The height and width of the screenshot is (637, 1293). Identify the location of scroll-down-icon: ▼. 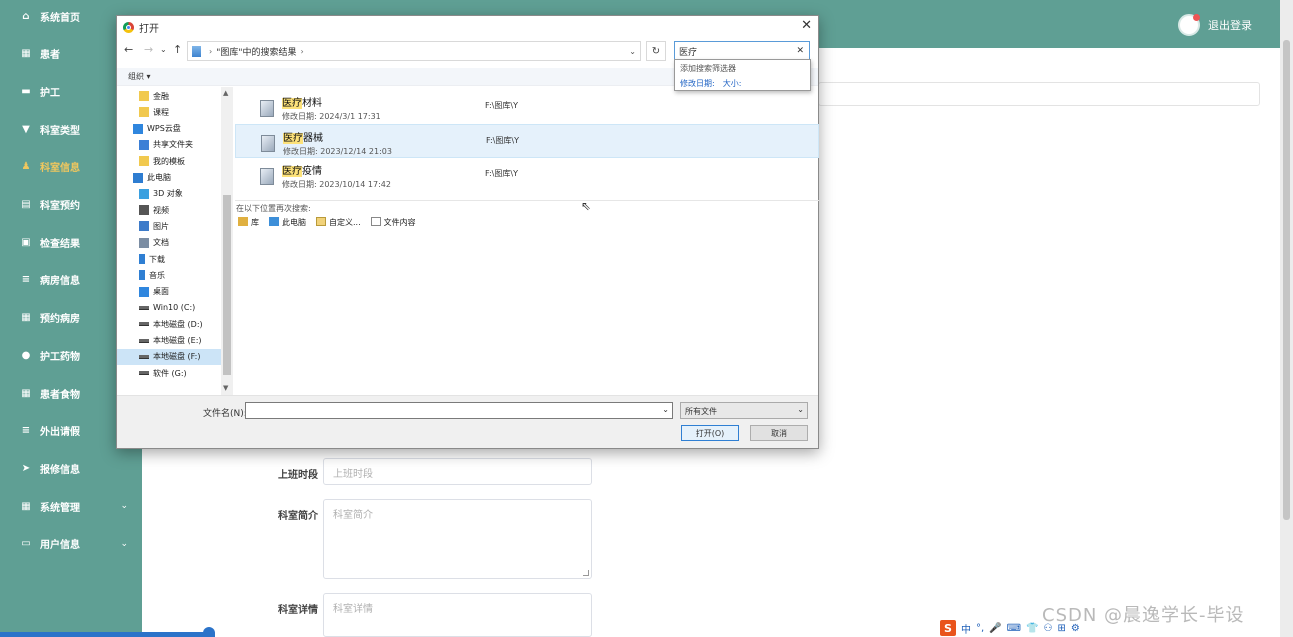
(225, 388).